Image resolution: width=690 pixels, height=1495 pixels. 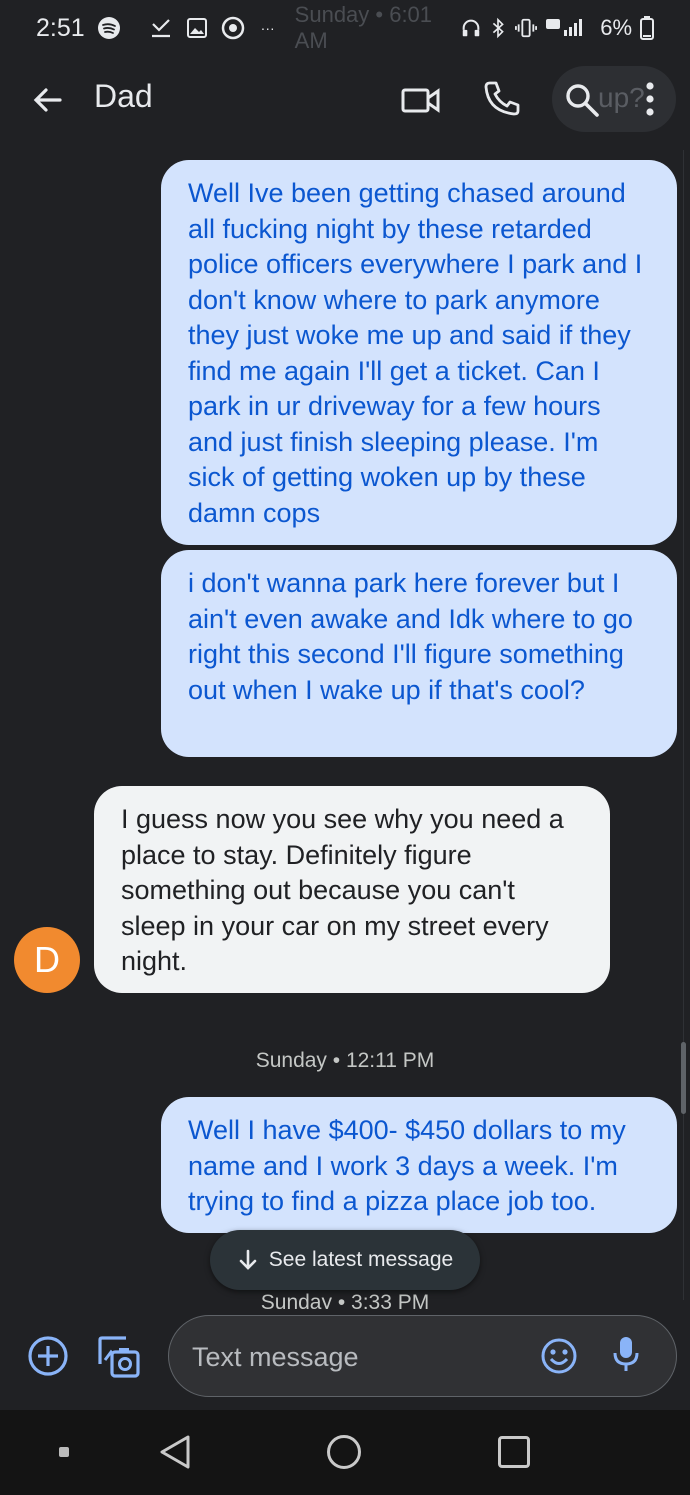 What do you see at coordinates (161, 28) in the screenshot?
I see `check-download-icon` at bounding box center [161, 28].